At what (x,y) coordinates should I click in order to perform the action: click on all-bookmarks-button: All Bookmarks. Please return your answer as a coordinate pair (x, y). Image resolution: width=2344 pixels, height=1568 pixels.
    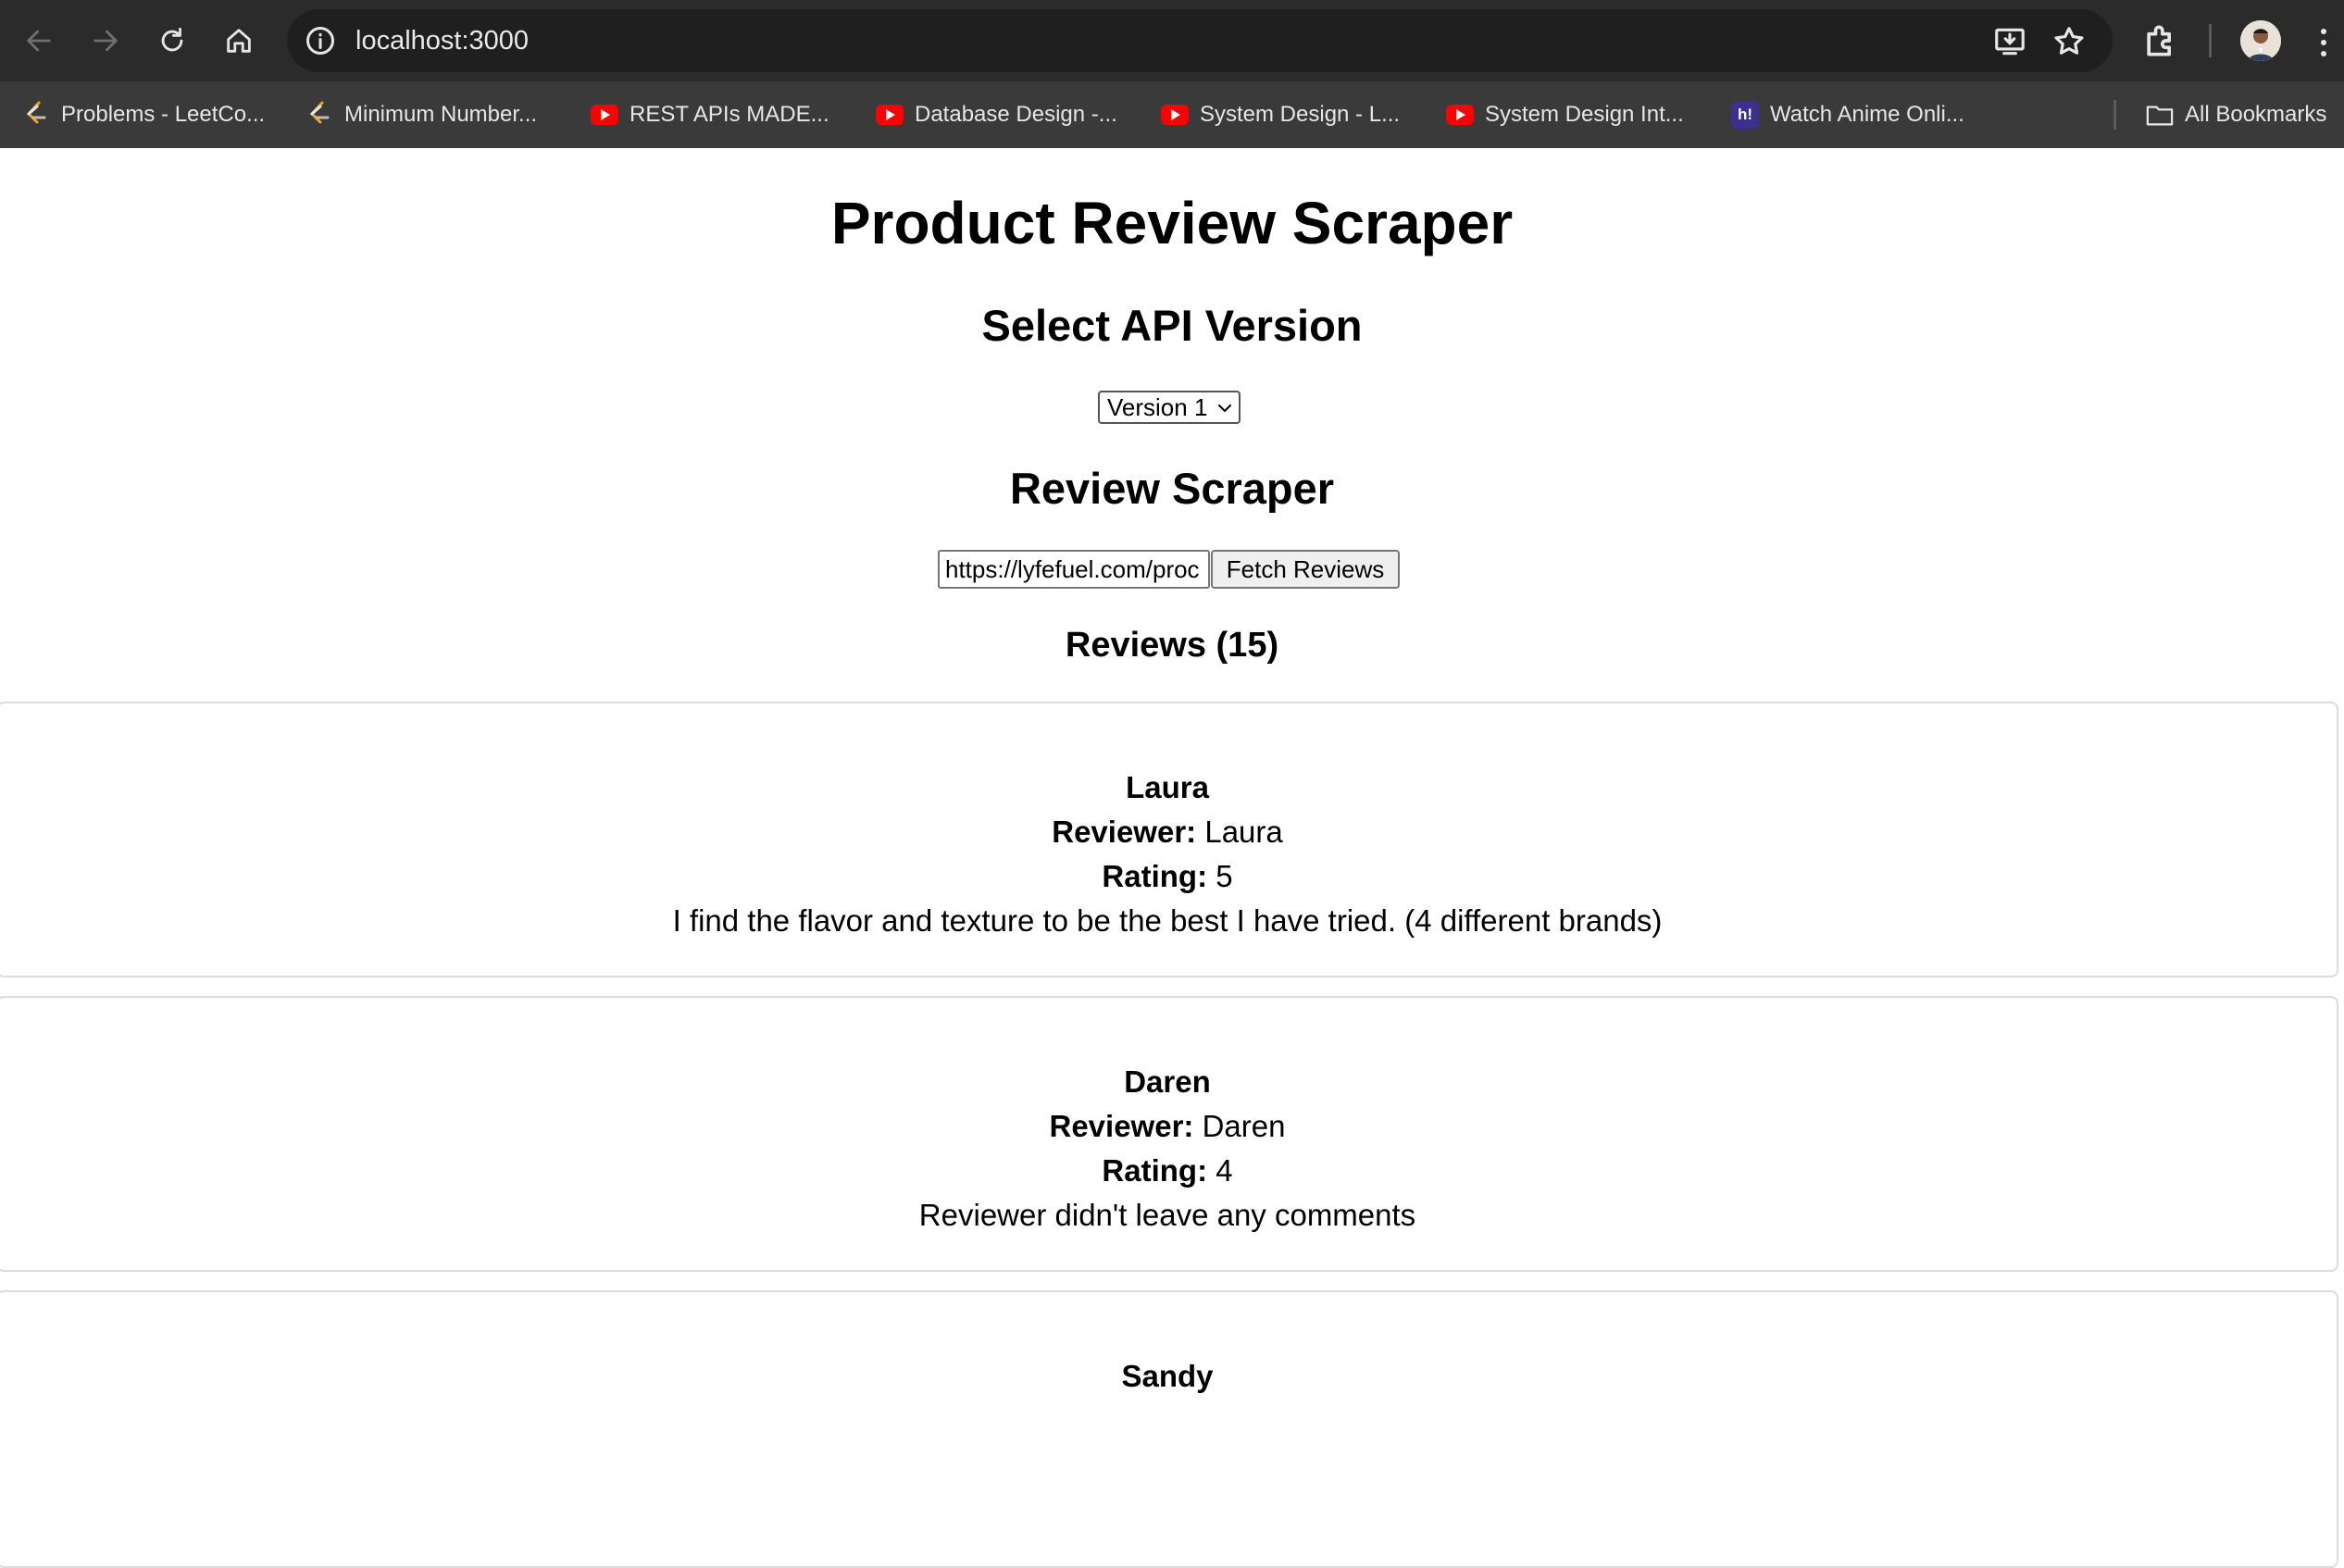
    Looking at the image, I should click on (2236, 115).